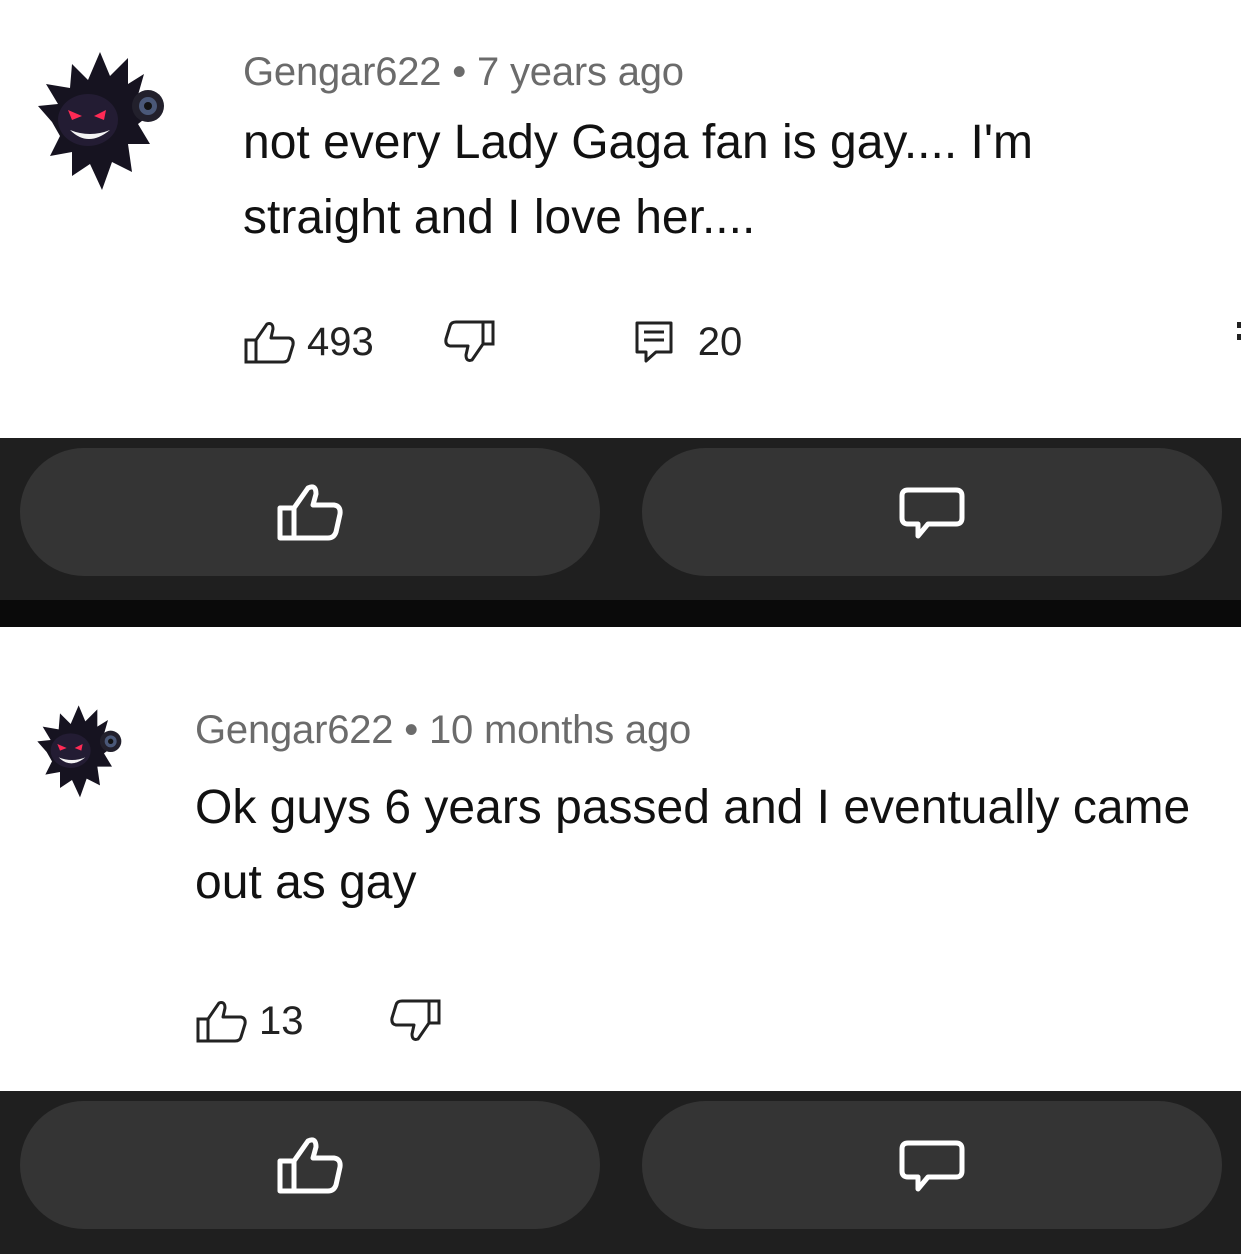 The height and width of the screenshot is (1254, 1241). What do you see at coordinates (281, 1020) in the screenshot?
I see `like-count: 13` at bounding box center [281, 1020].